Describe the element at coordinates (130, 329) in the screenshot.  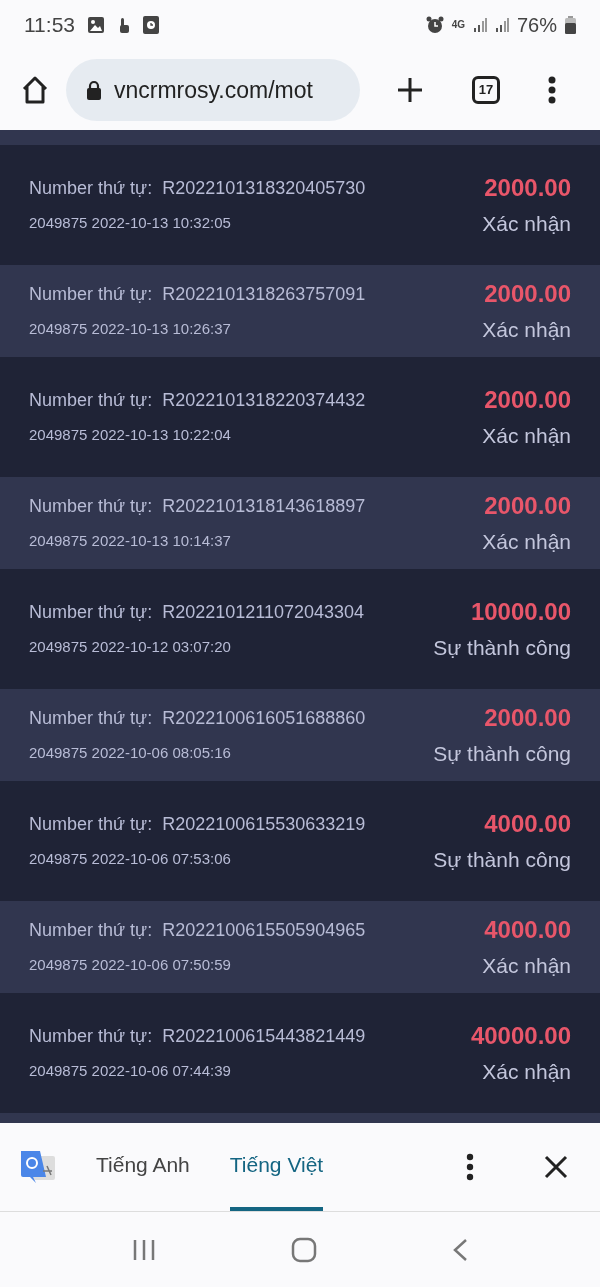
I see `order-meta: 2049875 2022-10-13 10:26:37` at that location.